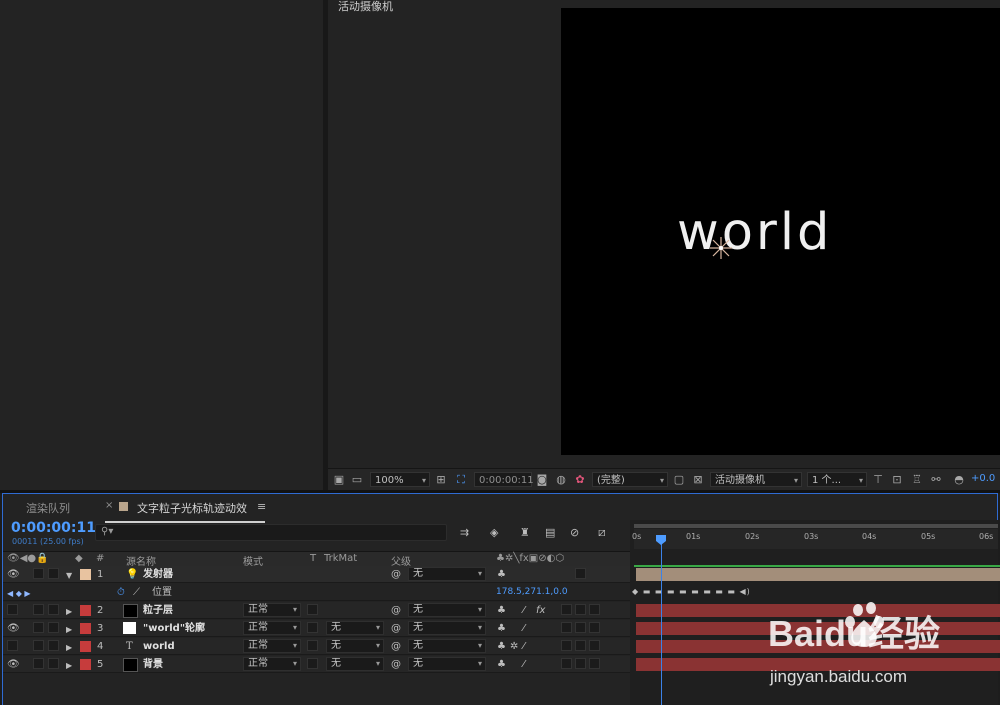 This screenshot has width=1000, height=705. Describe the element at coordinates (580, 573) in the screenshot. I see `3d-layer-switch` at that location.